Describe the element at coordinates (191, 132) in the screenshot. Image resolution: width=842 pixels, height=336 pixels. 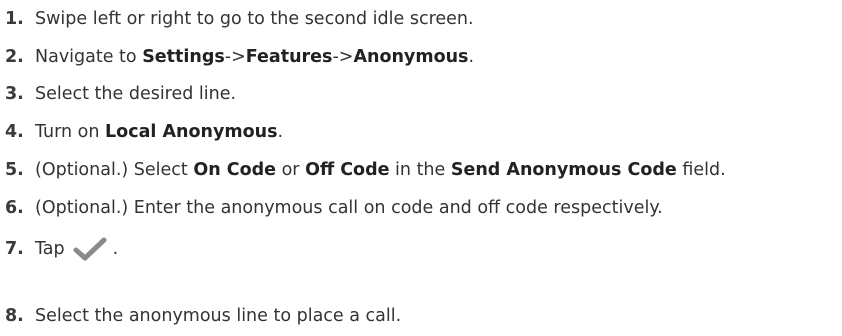
I see `local-anonymous-term: Local Anonymous` at that location.